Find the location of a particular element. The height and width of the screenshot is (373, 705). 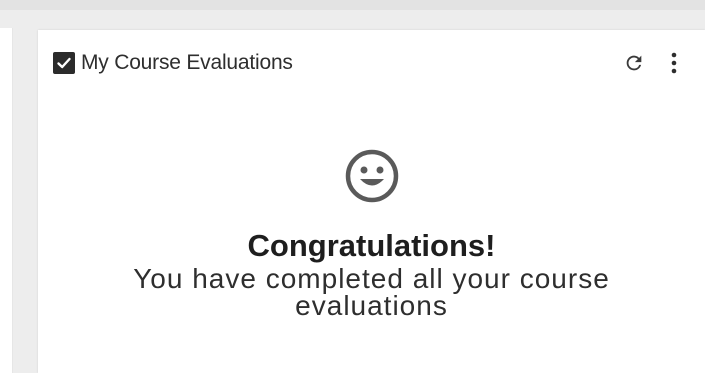

refresh-button is located at coordinates (634, 63).